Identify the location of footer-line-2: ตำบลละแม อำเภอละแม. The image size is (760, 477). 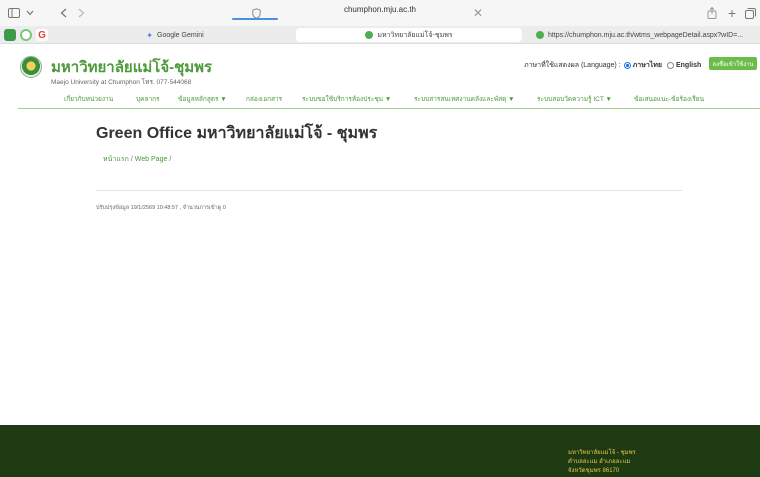
(599, 462).